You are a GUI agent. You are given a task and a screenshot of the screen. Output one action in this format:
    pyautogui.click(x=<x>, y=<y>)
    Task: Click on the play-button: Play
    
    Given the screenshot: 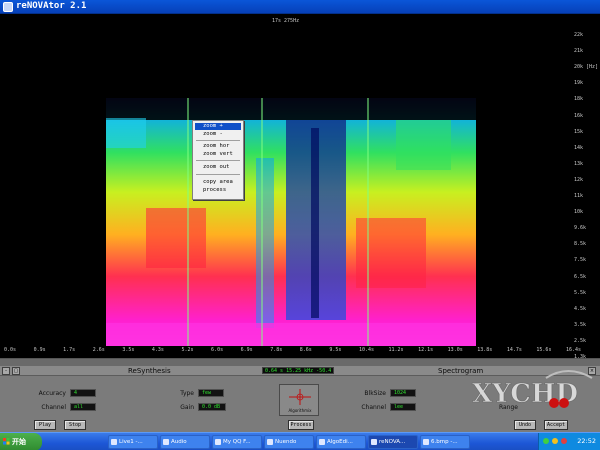 What is the action you would take?
    pyautogui.click(x=45, y=425)
    